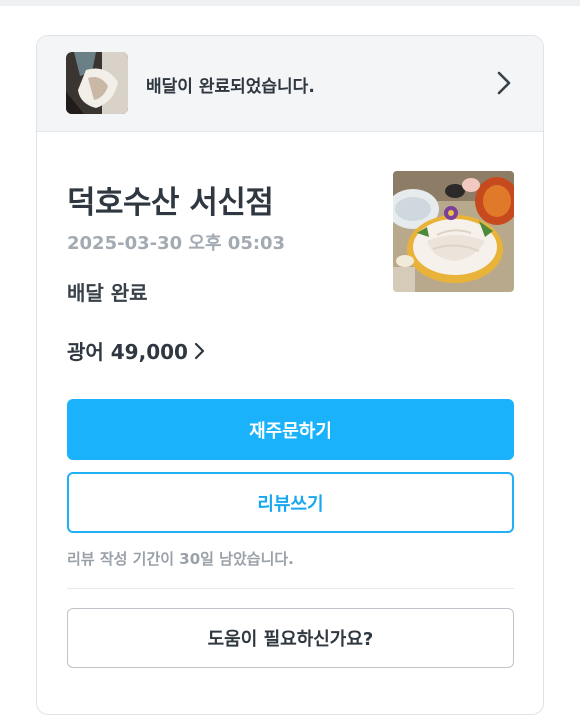 The width and height of the screenshot is (580, 715). I want to click on delivery-status-message: 배달이 완료되었습니다., so click(230, 87).